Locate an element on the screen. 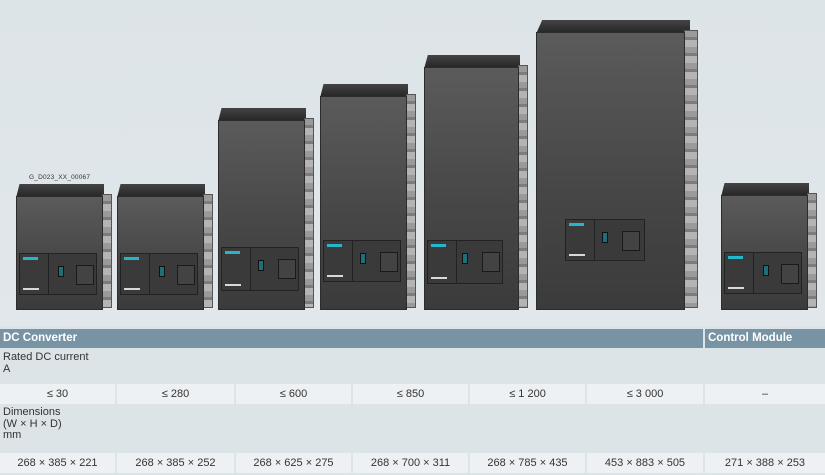  control-module-image is located at coordinates (769, 246).